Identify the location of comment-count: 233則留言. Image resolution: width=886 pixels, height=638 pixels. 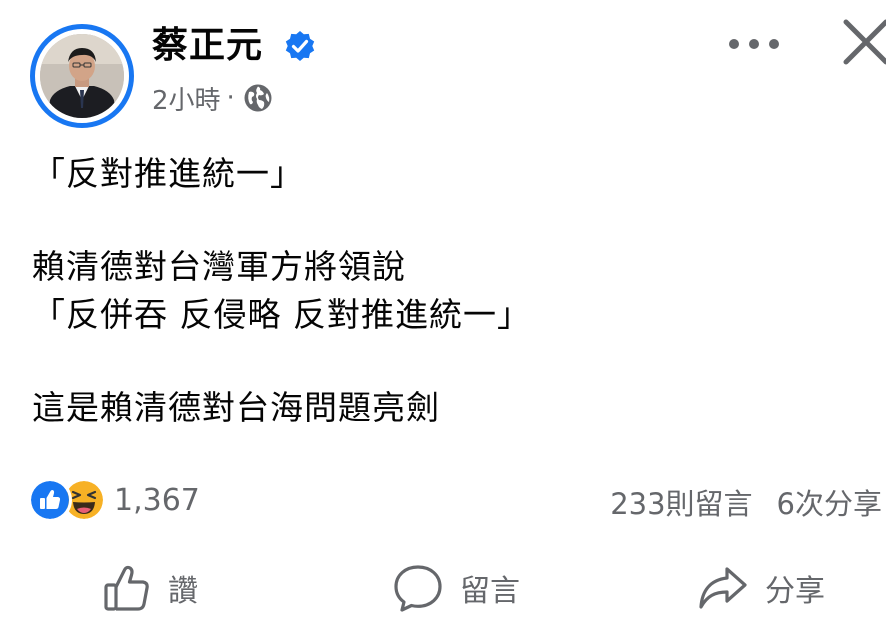
(681, 502).